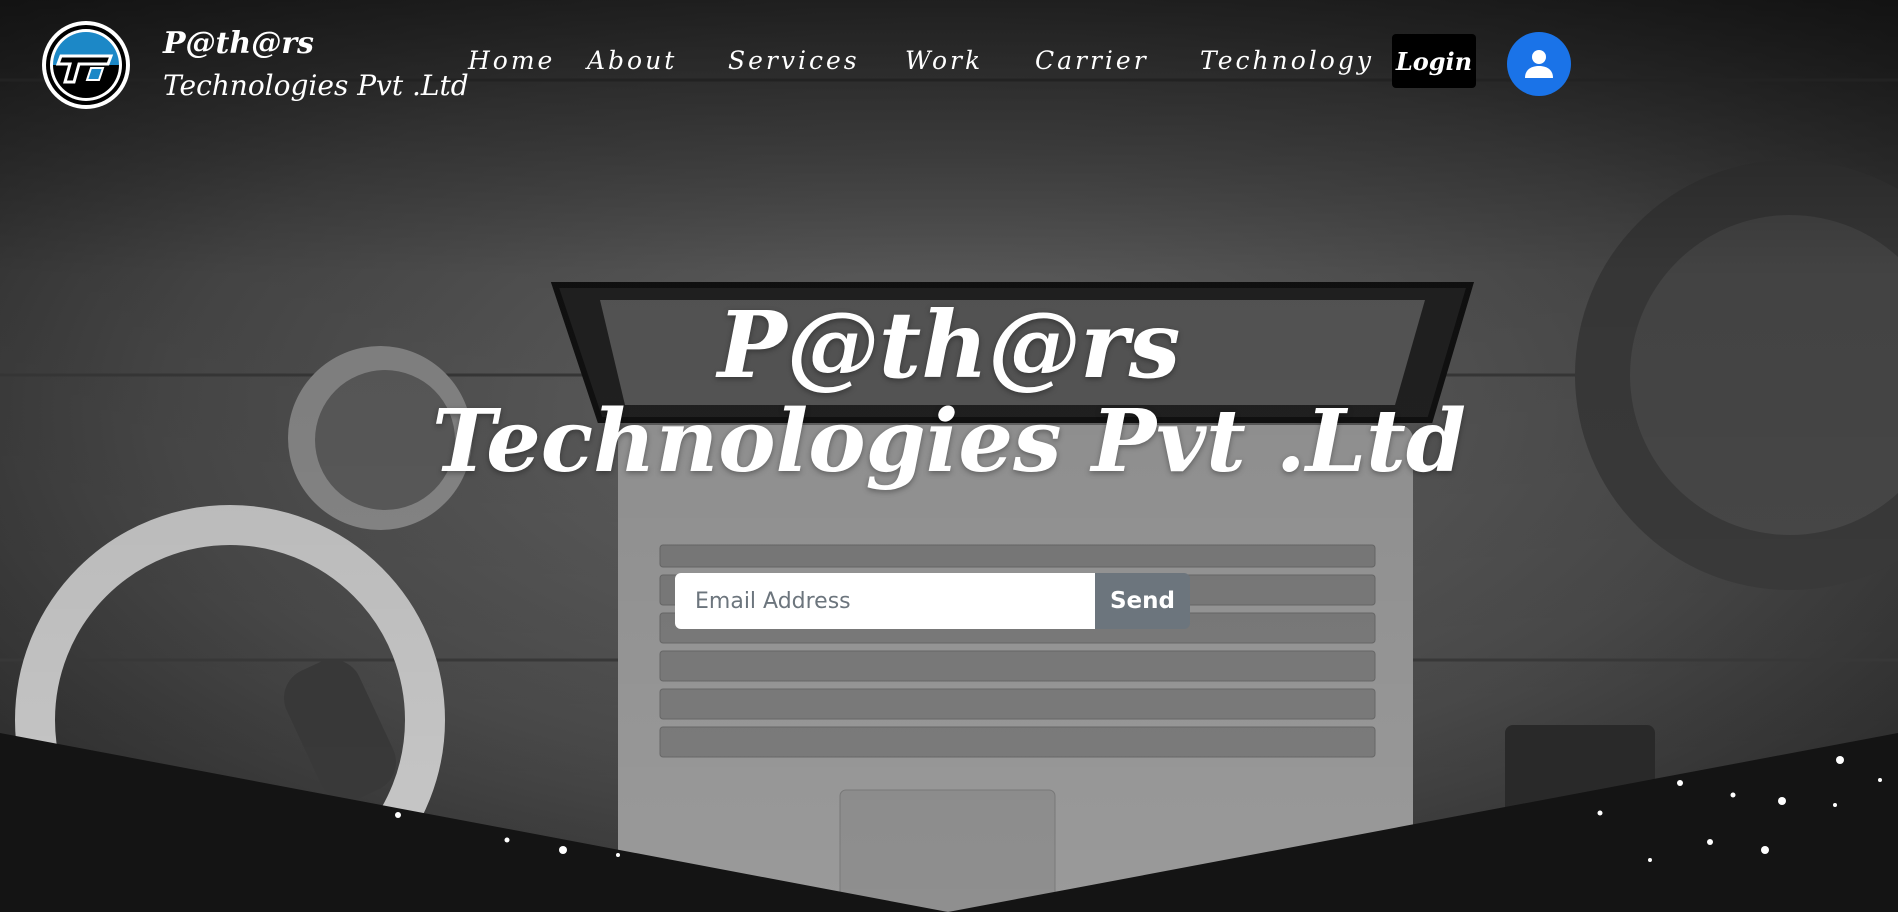  Describe the element at coordinates (632, 60) in the screenshot. I see `nav-link-about: About` at that location.